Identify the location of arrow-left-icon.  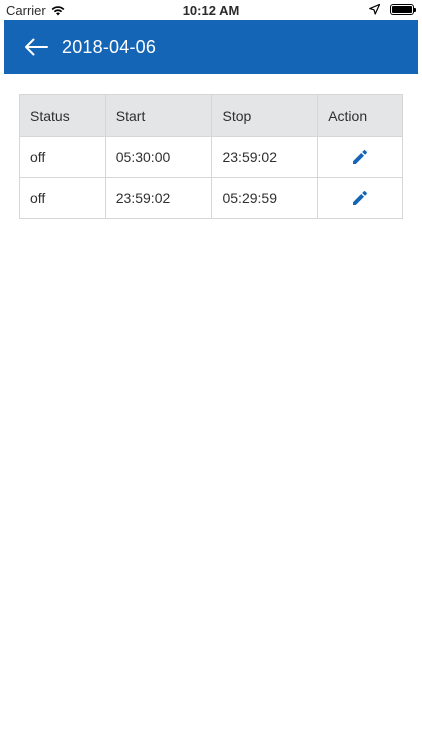
(36, 47).